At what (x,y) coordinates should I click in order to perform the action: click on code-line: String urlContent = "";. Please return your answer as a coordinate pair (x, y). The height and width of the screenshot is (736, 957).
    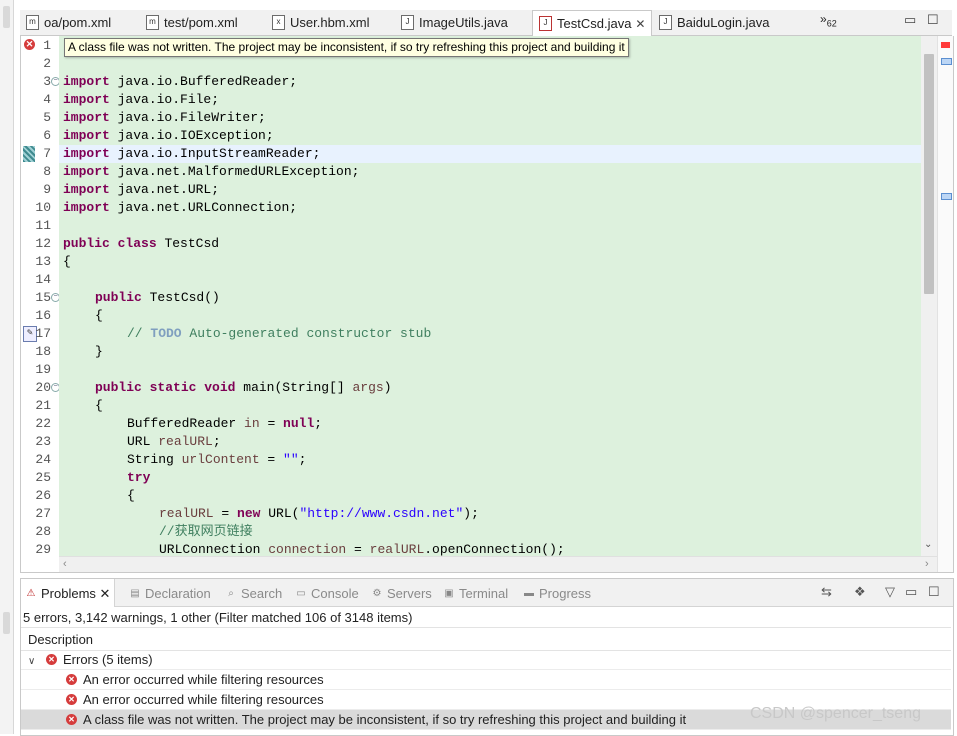
    Looking at the image, I should click on (217, 459).